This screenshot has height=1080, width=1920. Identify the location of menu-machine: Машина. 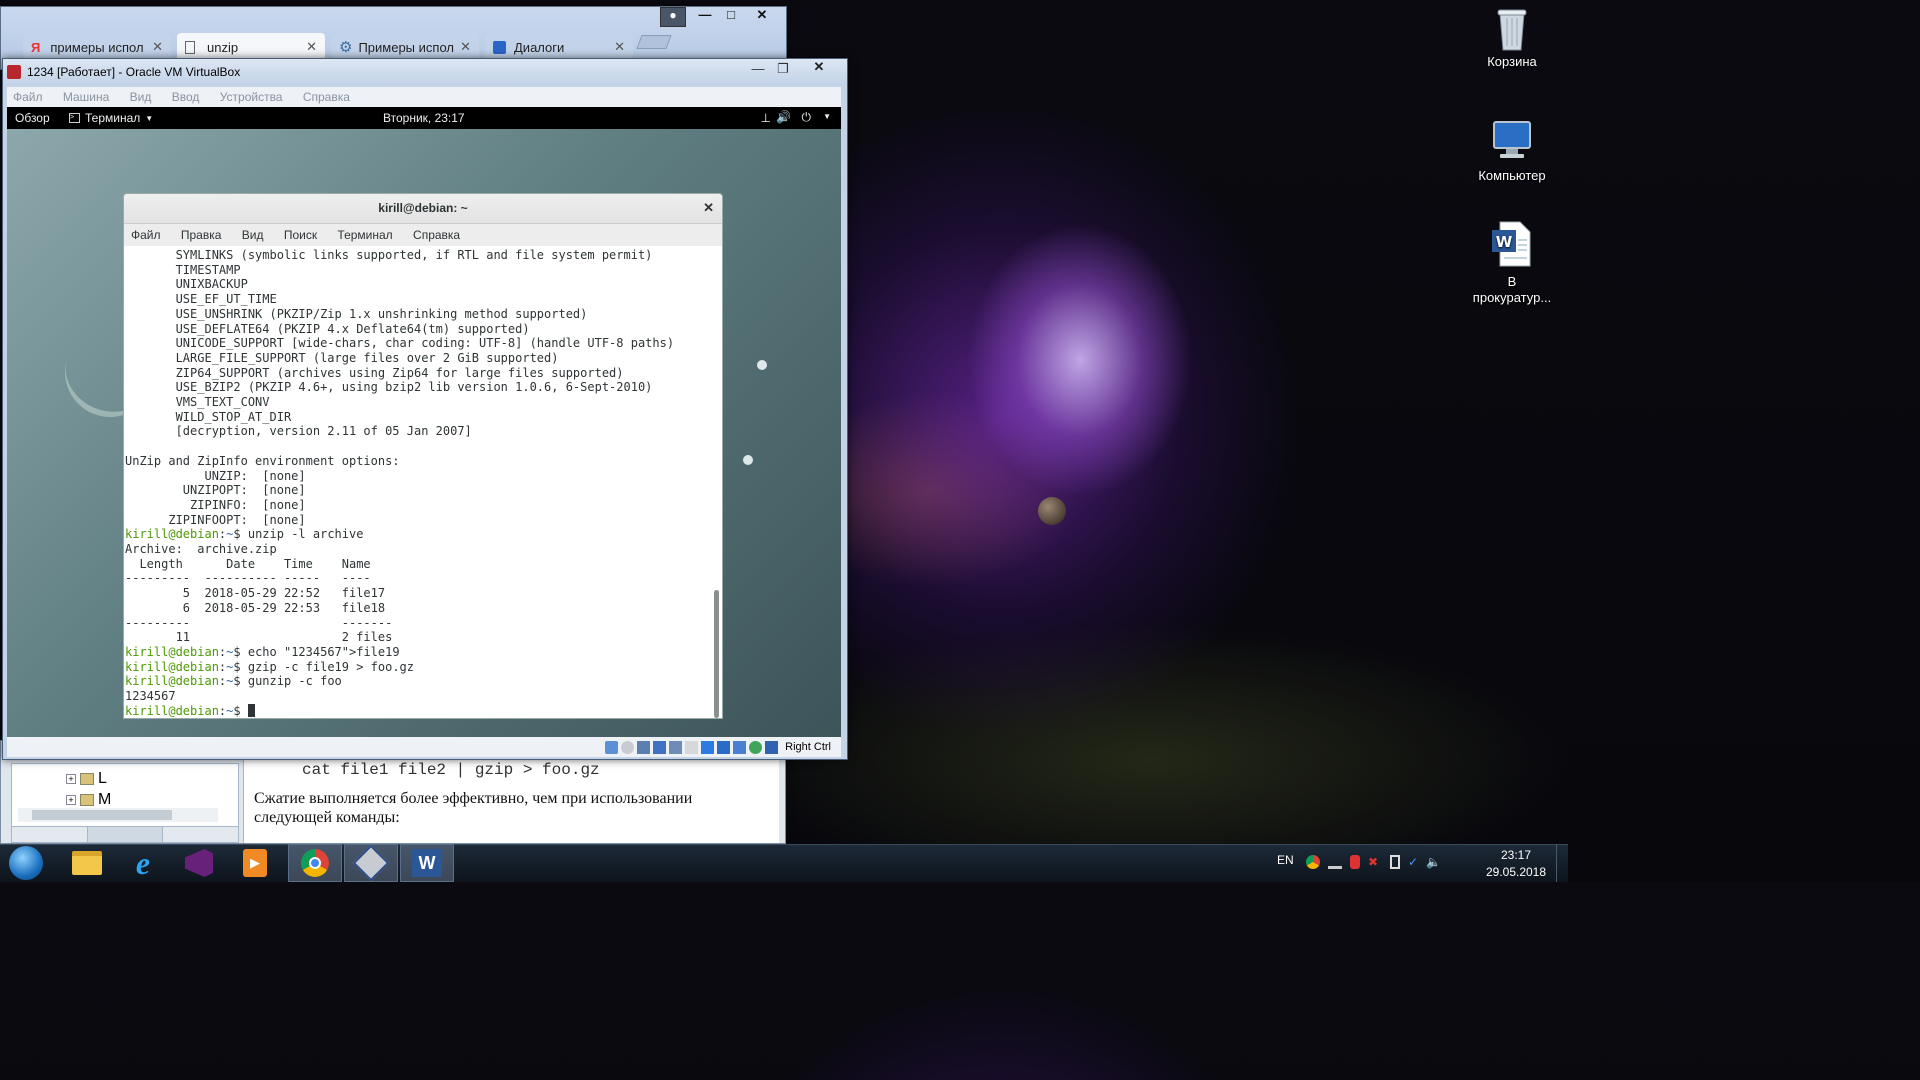
(86, 97).